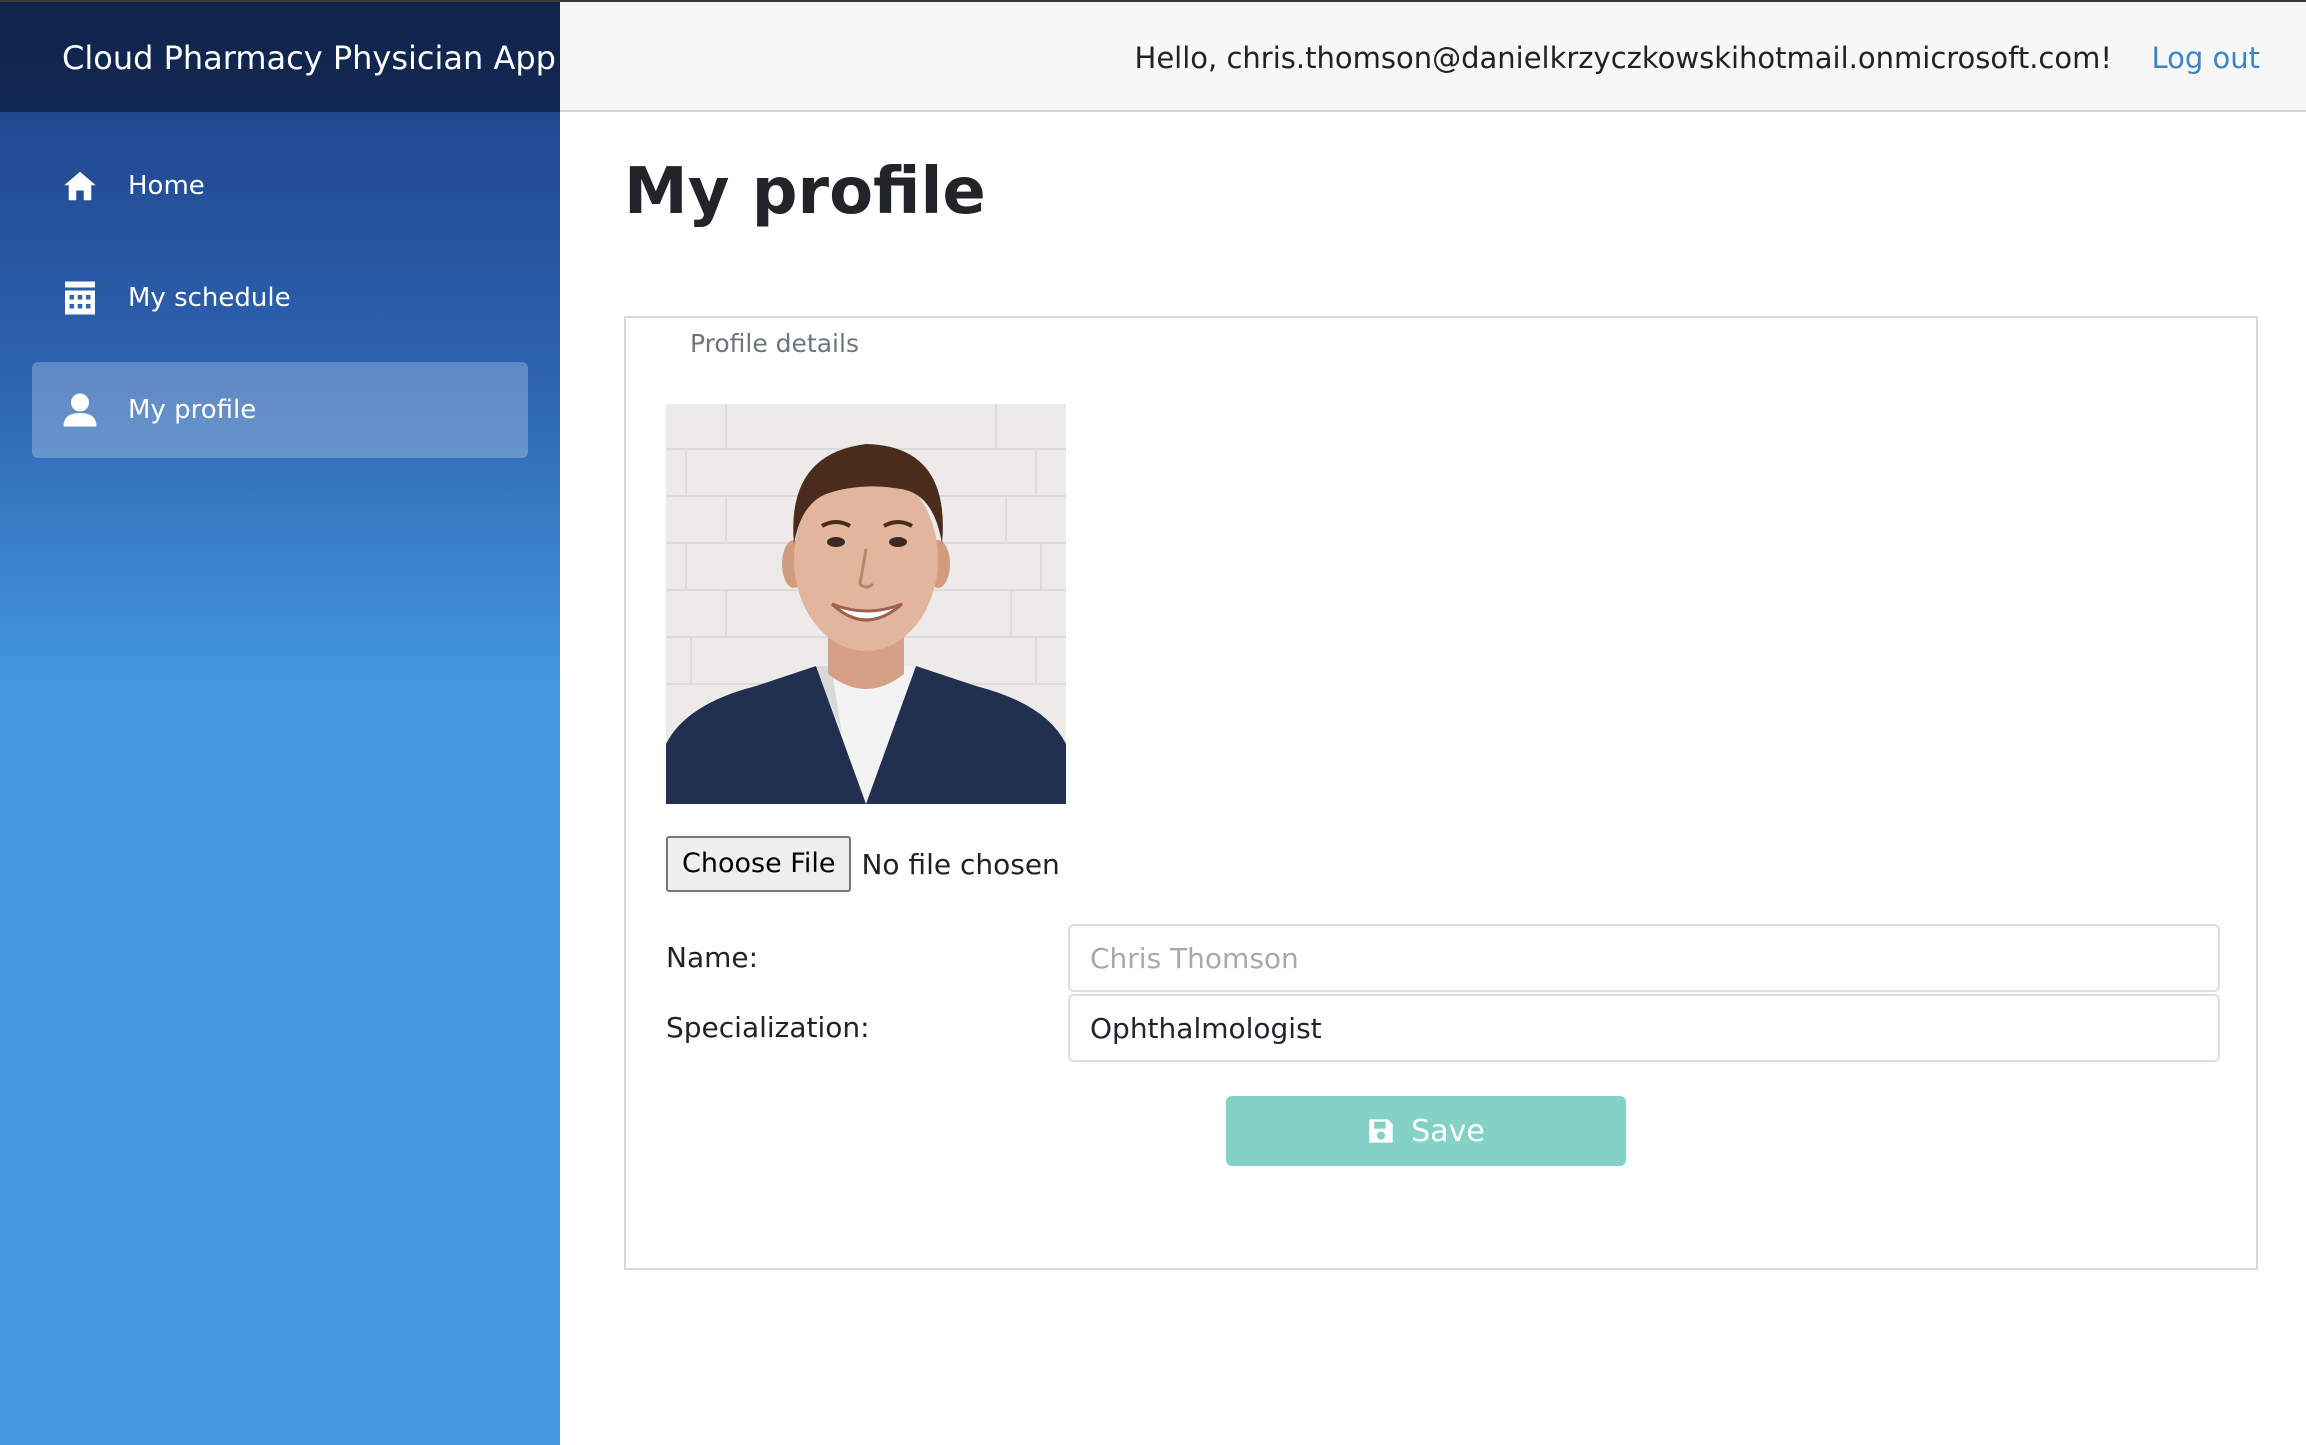 The width and height of the screenshot is (2306, 1445). Describe the element at coordinates (1448, 1131) in the screenshot. I see `save-button-label: Save` at that location.